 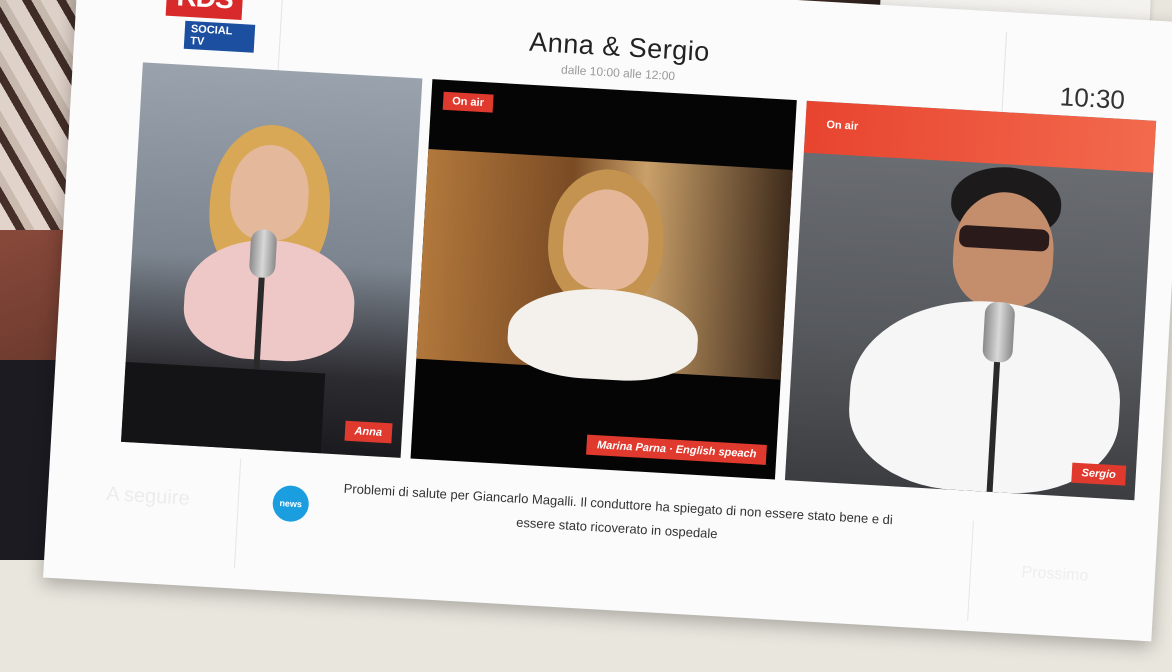 I want to click on studio-desk, so click(x=223, y=407).